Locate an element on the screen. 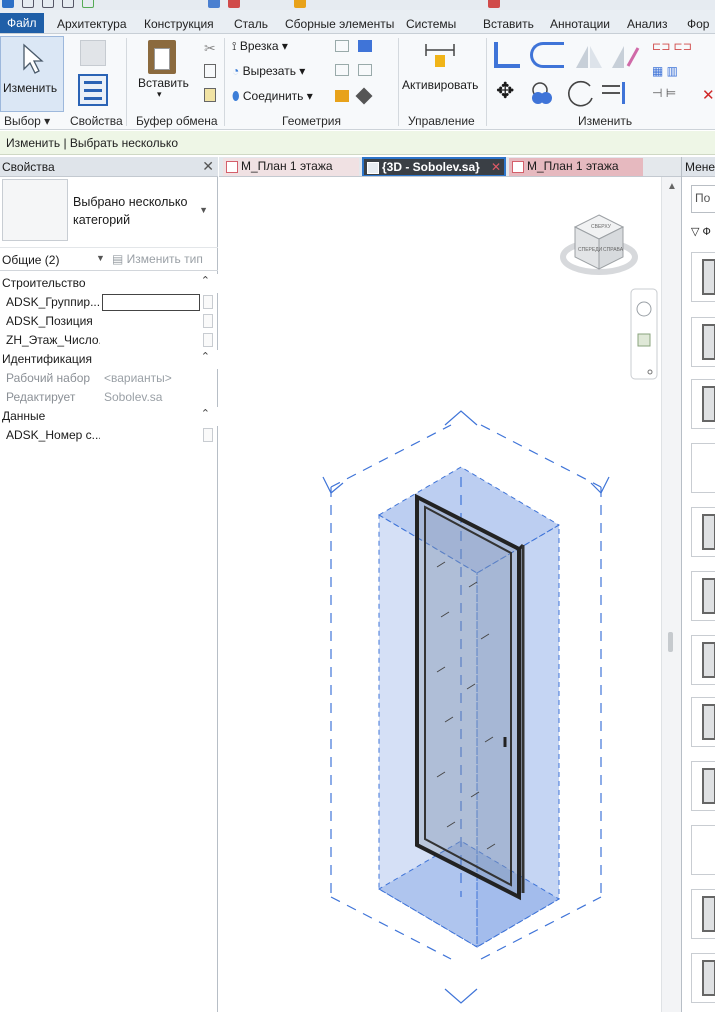 The image size is (715, 1012). group-data: Данные ⌃ is located at coordinates (109, 416).